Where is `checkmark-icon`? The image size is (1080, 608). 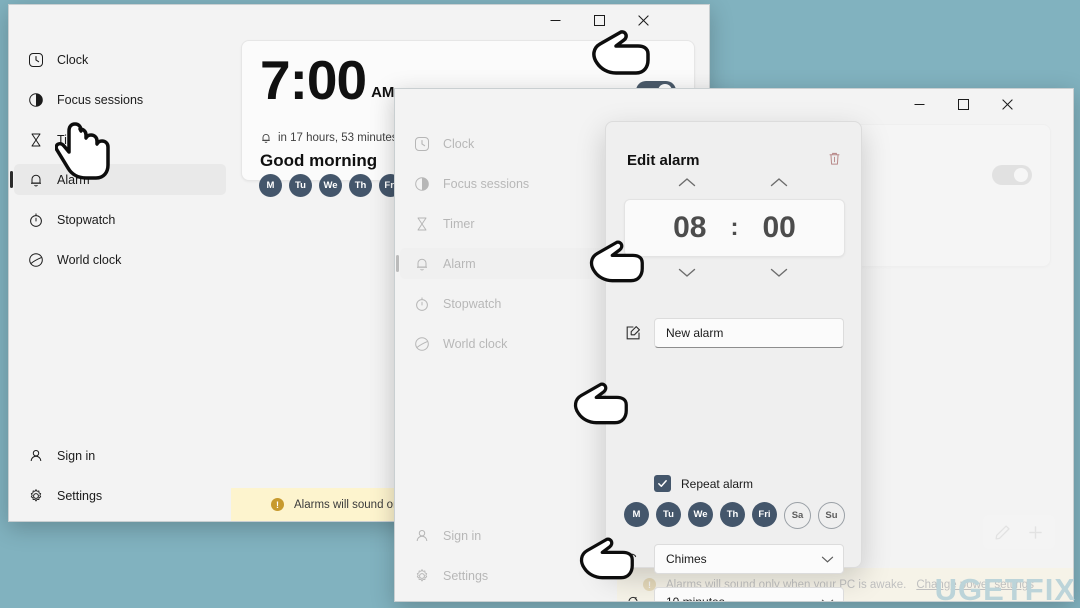 checkmark-icon is located at coordinates (662, 483).